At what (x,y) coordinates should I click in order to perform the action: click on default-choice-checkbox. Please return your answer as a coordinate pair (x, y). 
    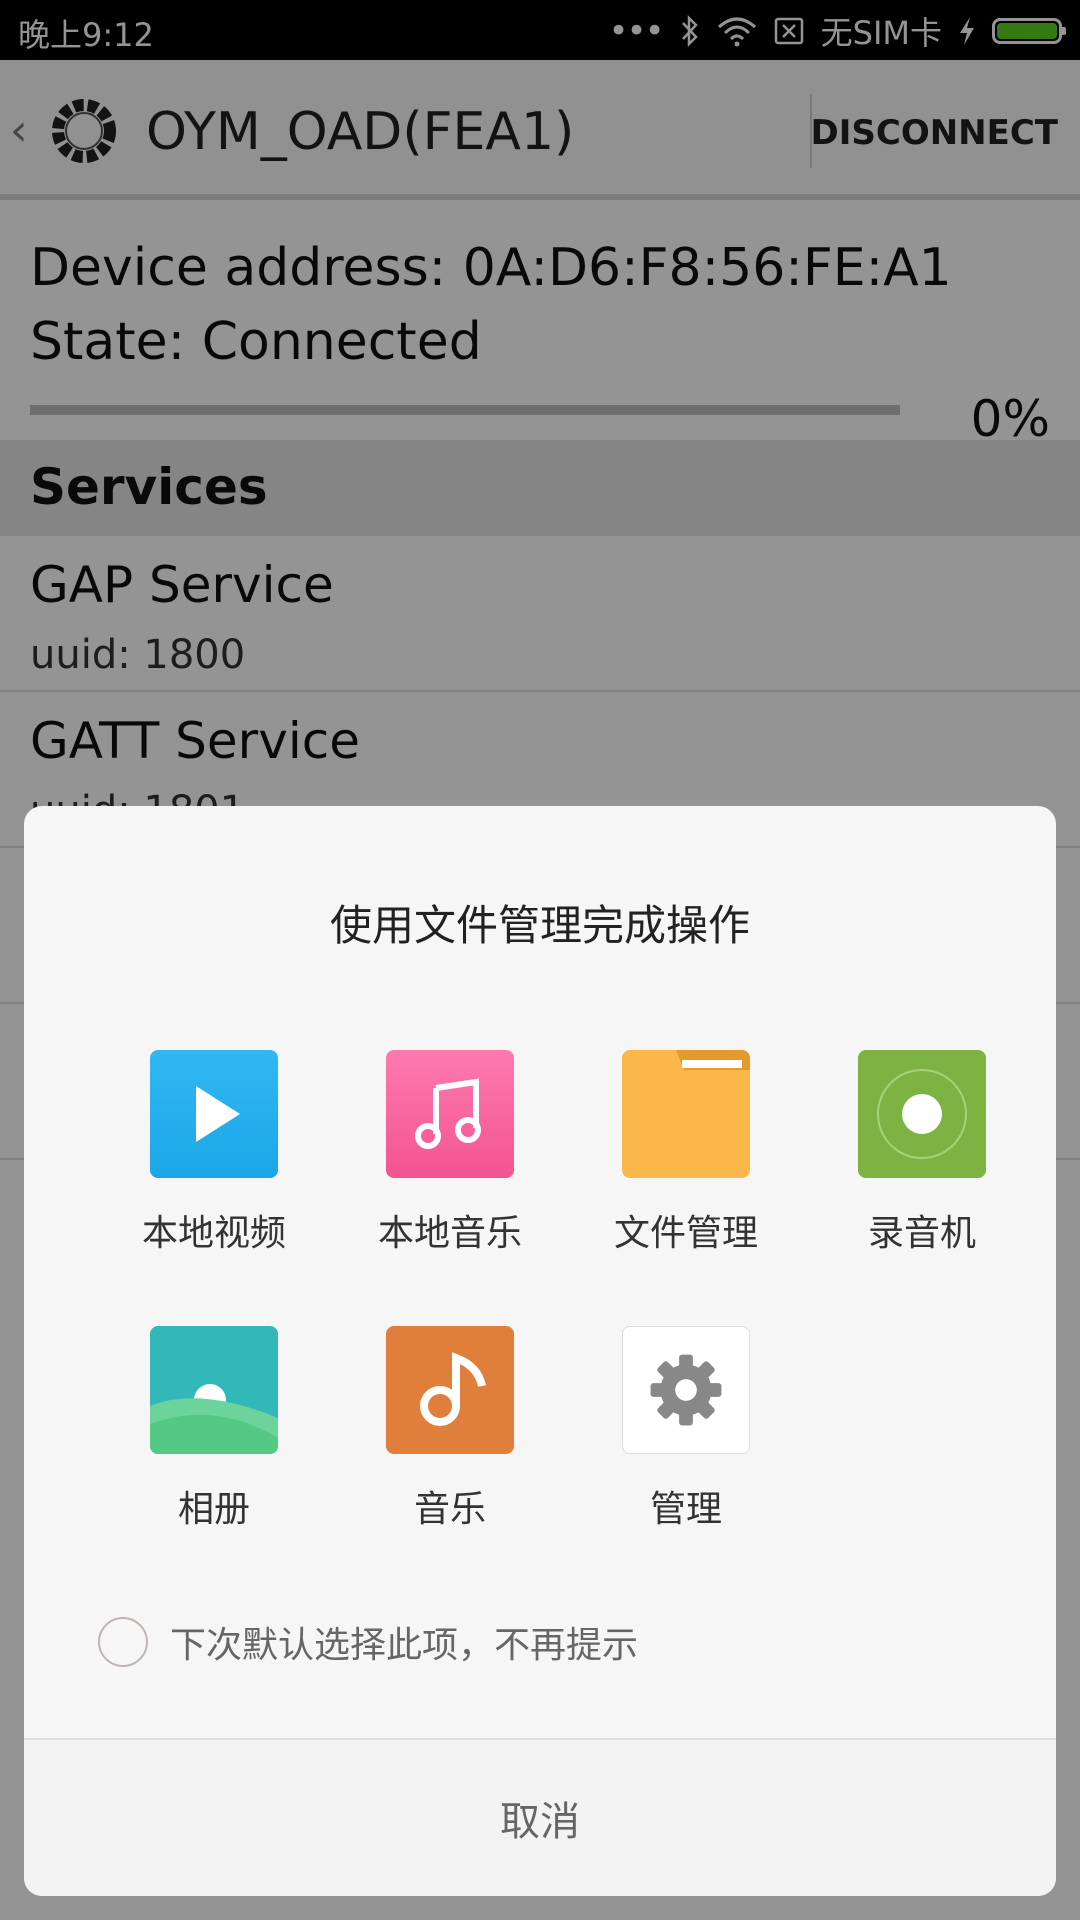
    Looking at the image, I should click on (123, 1642).